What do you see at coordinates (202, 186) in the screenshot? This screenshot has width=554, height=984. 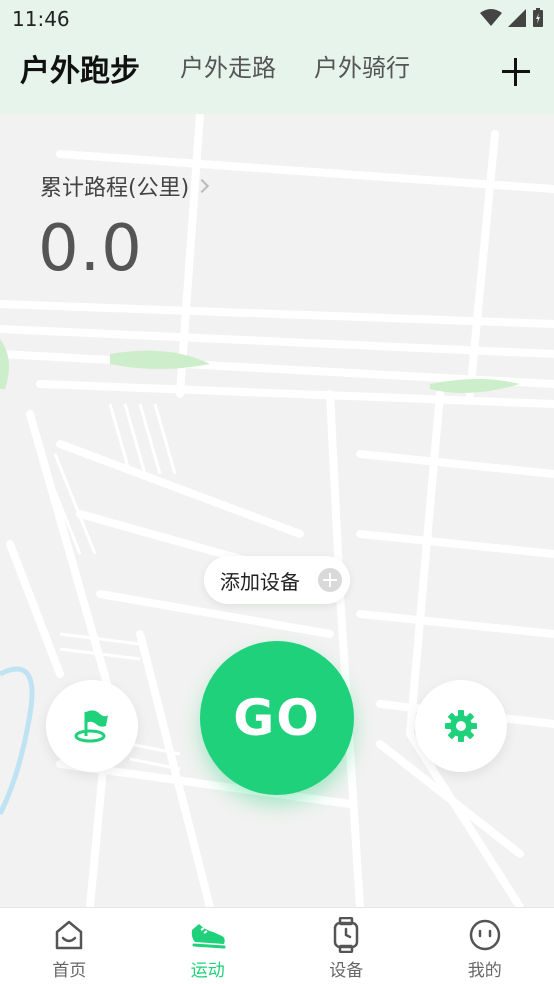 I see `chevron-right-icon` at bounding box center [202, 186].